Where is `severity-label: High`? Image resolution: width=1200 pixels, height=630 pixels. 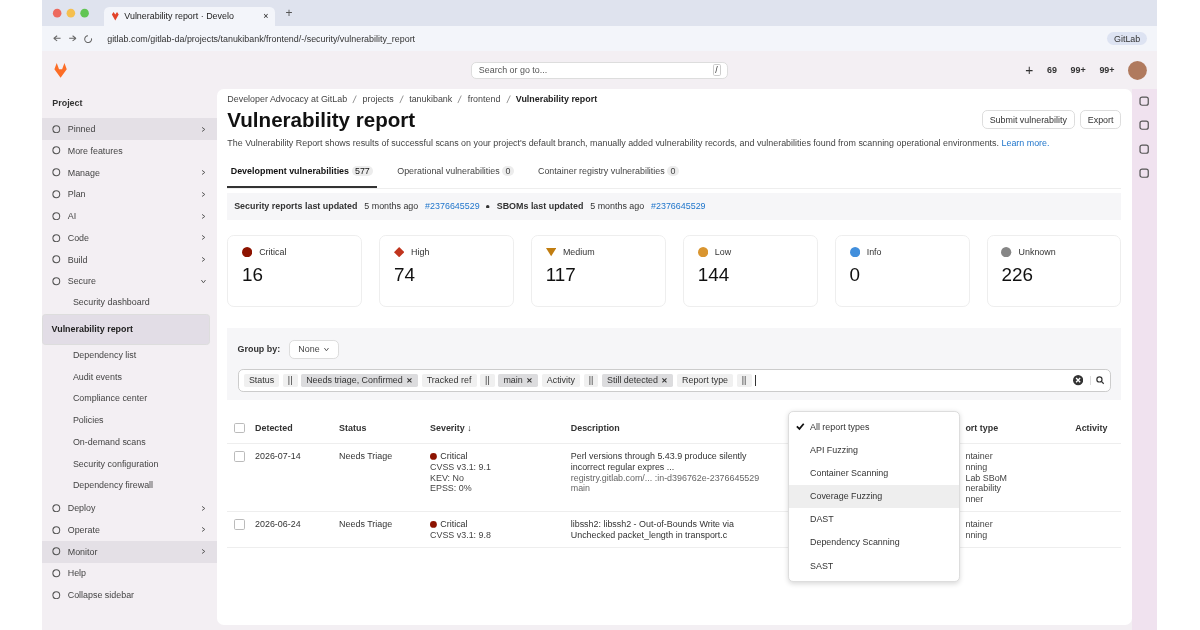
severity-label: High is located at coordinates (420, 251).